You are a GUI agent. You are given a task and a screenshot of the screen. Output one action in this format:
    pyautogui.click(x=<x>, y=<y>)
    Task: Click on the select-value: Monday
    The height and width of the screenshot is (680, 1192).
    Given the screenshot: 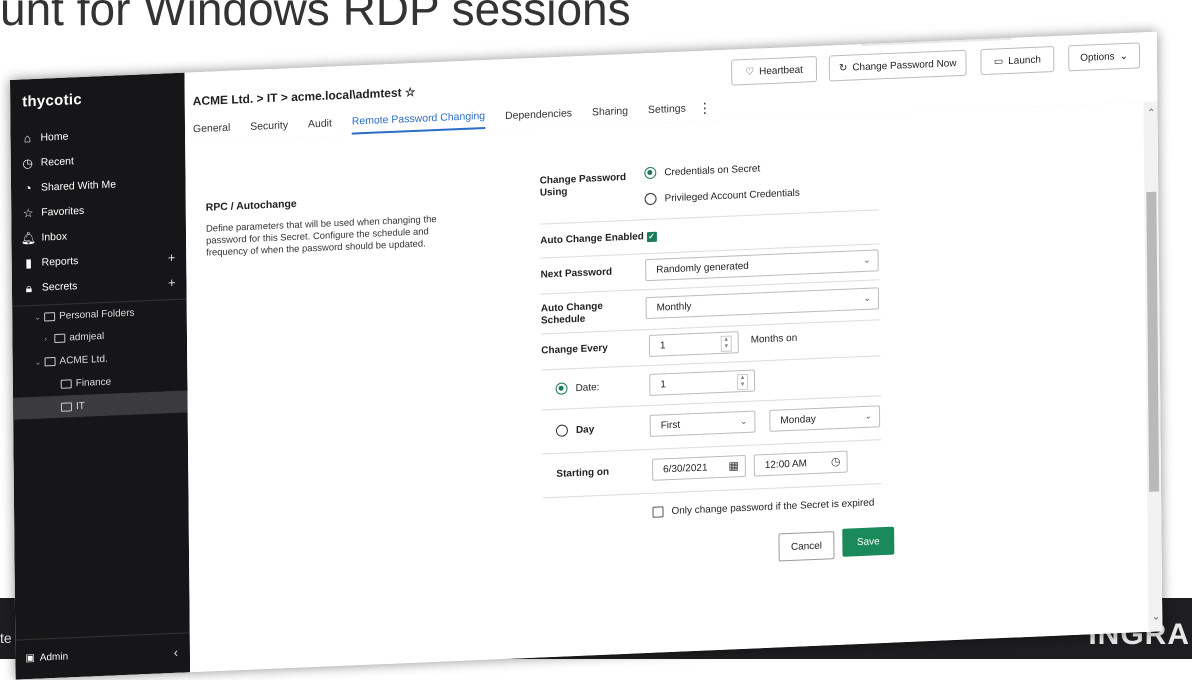 What is the action you would take?
    pyautogui.click(x=798, y=419)
    